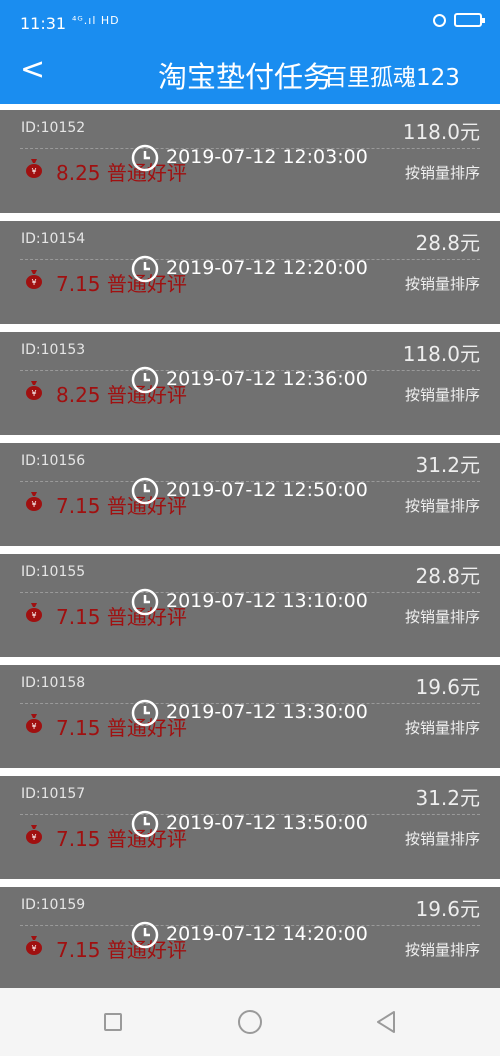 The height and width of the screenshot is (1056, 500). What do you see at coordinates (53, 572) in the screenshot?
I see `task-id: ID:10155` at bounding box center [53, 572].